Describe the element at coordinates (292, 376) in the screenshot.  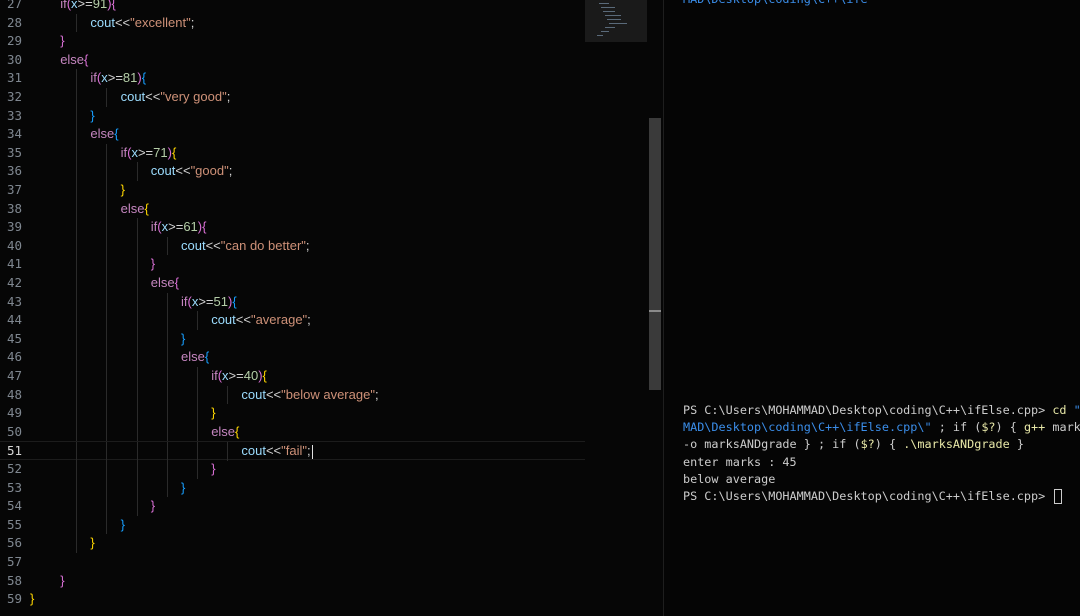
I see `code-line: 47 if(x>=40){` at that location.